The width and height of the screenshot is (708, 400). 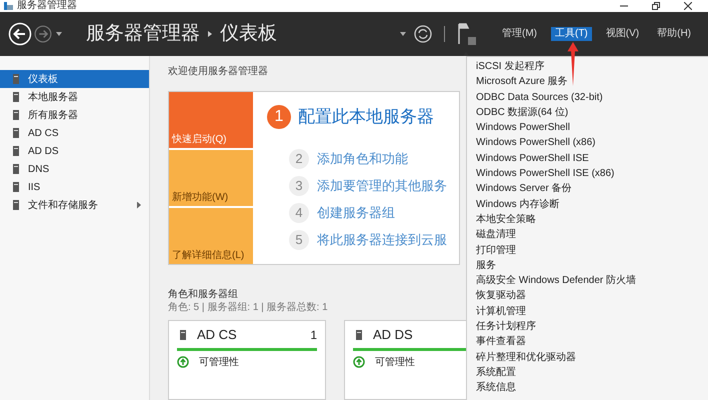 I want to click on tools-menu-item: Windows 内存诊断, so click(x=518, y=204).